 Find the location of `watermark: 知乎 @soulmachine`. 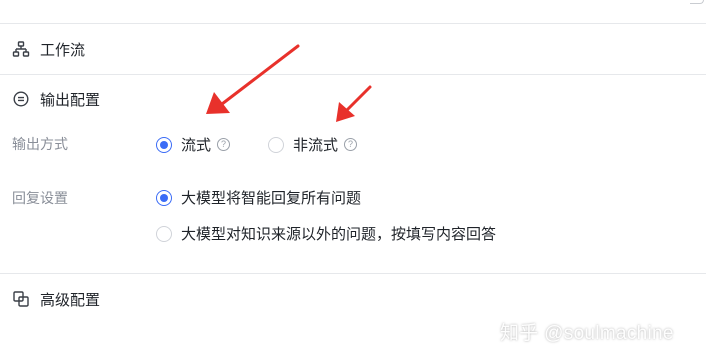

watermark: 知乎 @soulmachine is located at coordinates (587, 333).